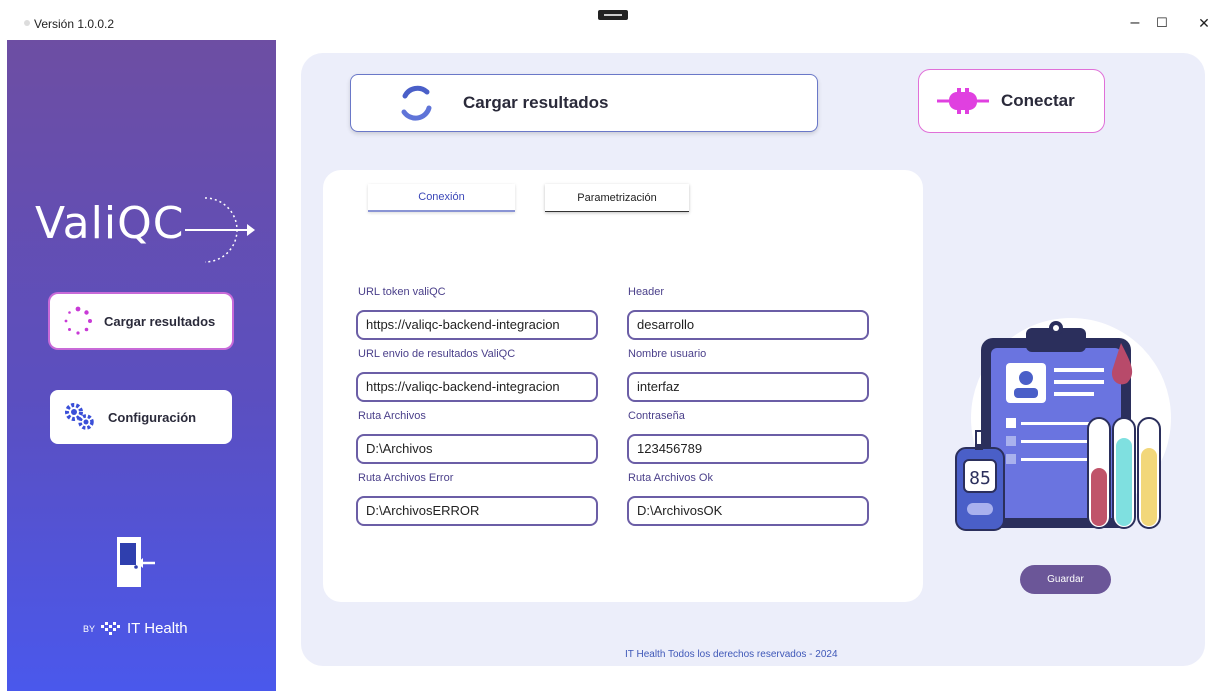  Describe the element at coordinates (392, 416) in the screenshot. I see `ruta-archivos-label: Ruta Archivos` at that location.